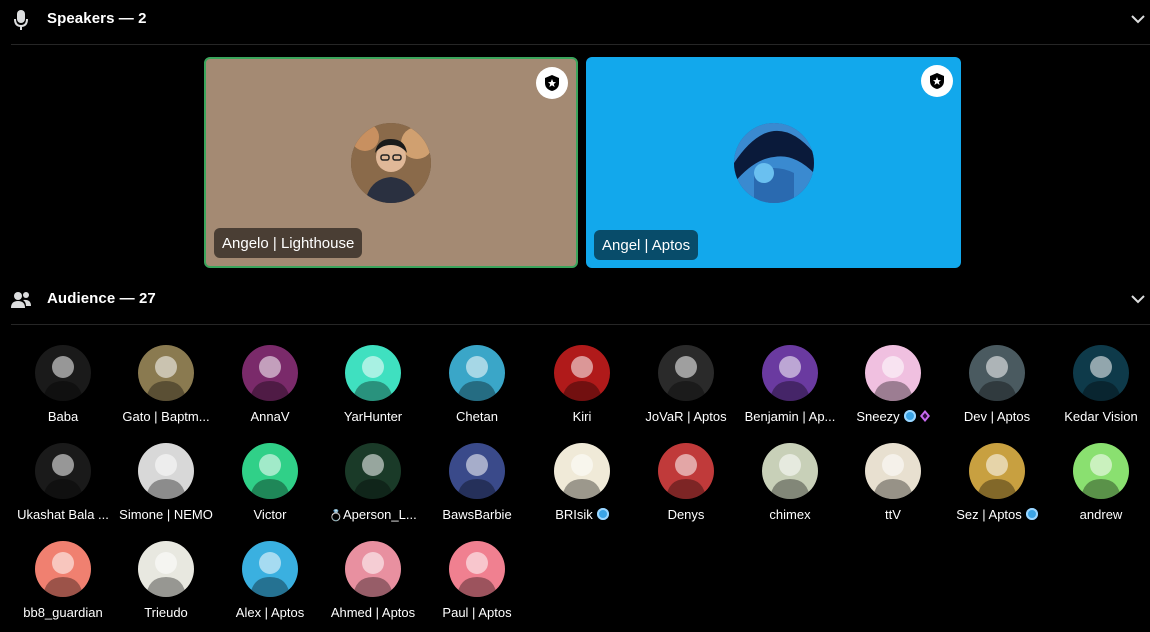 The image size is (1150, 632). I want to click on audience-name: Kedar Vision, so click(1098, 416).